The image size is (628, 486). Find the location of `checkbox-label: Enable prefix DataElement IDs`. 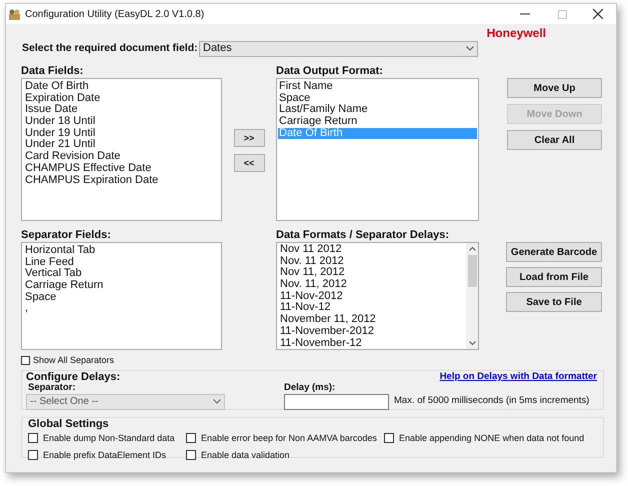

checkbox-label: Enable prefix DataElement IDs is located at coordinates (104, 455).